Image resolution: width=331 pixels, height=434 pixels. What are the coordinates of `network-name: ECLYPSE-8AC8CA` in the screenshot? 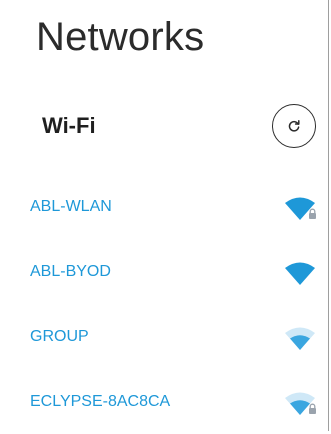 It's located at (100, 401).